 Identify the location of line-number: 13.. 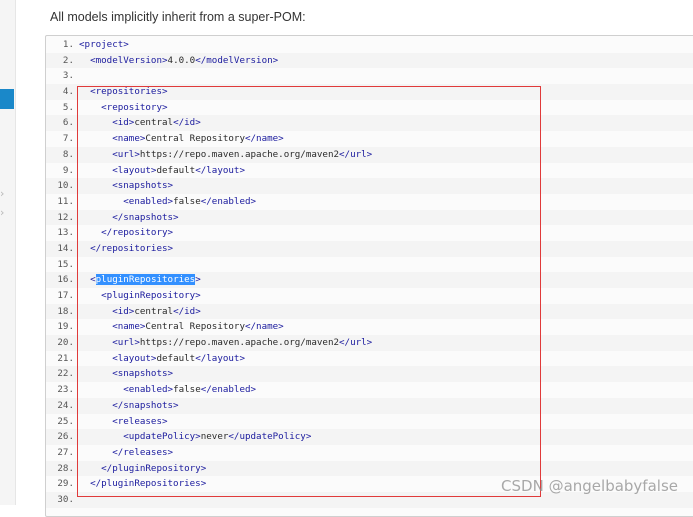
(65, 233).